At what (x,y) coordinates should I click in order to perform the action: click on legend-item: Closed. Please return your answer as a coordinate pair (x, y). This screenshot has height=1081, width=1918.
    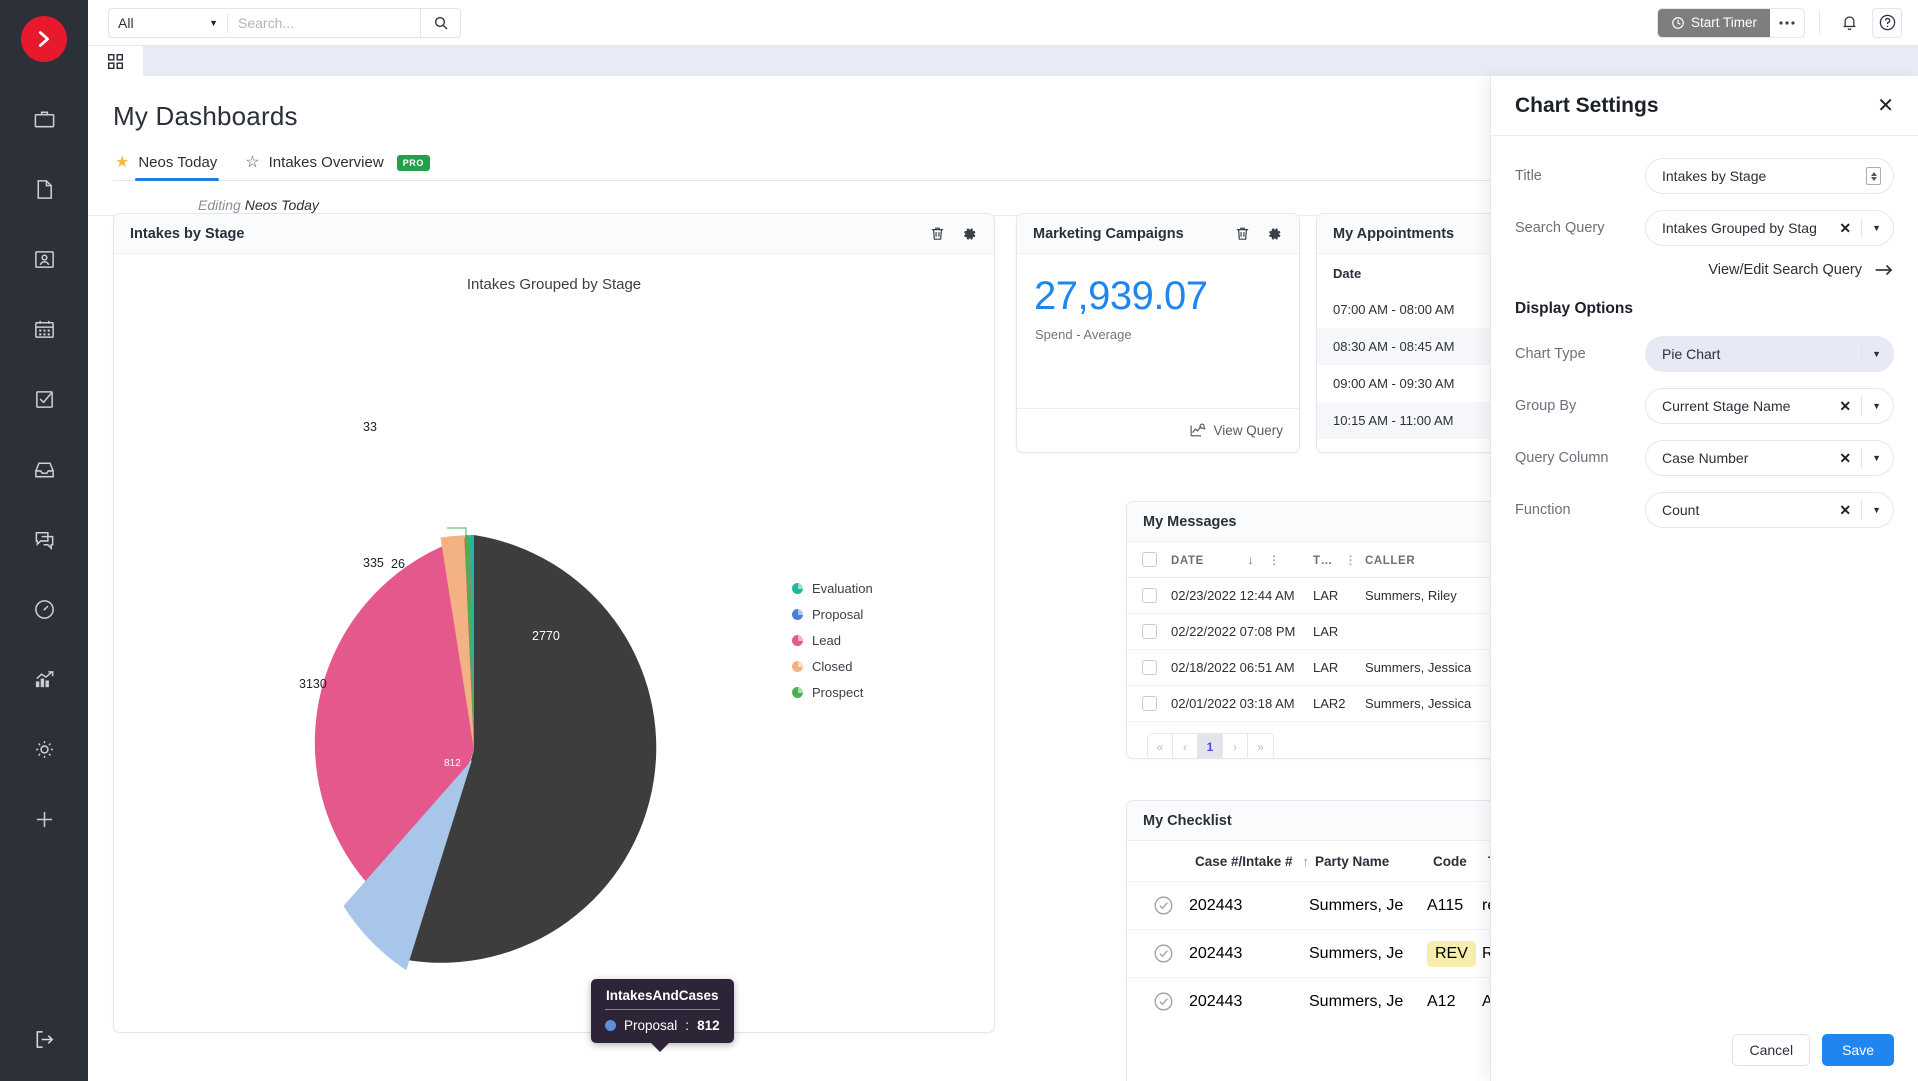
    Looking at the image, I should click on (832, 666).